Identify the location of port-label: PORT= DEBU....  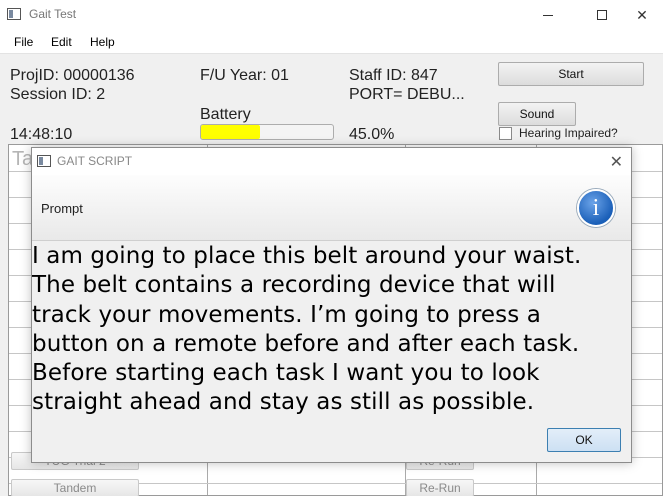
(407, 94).